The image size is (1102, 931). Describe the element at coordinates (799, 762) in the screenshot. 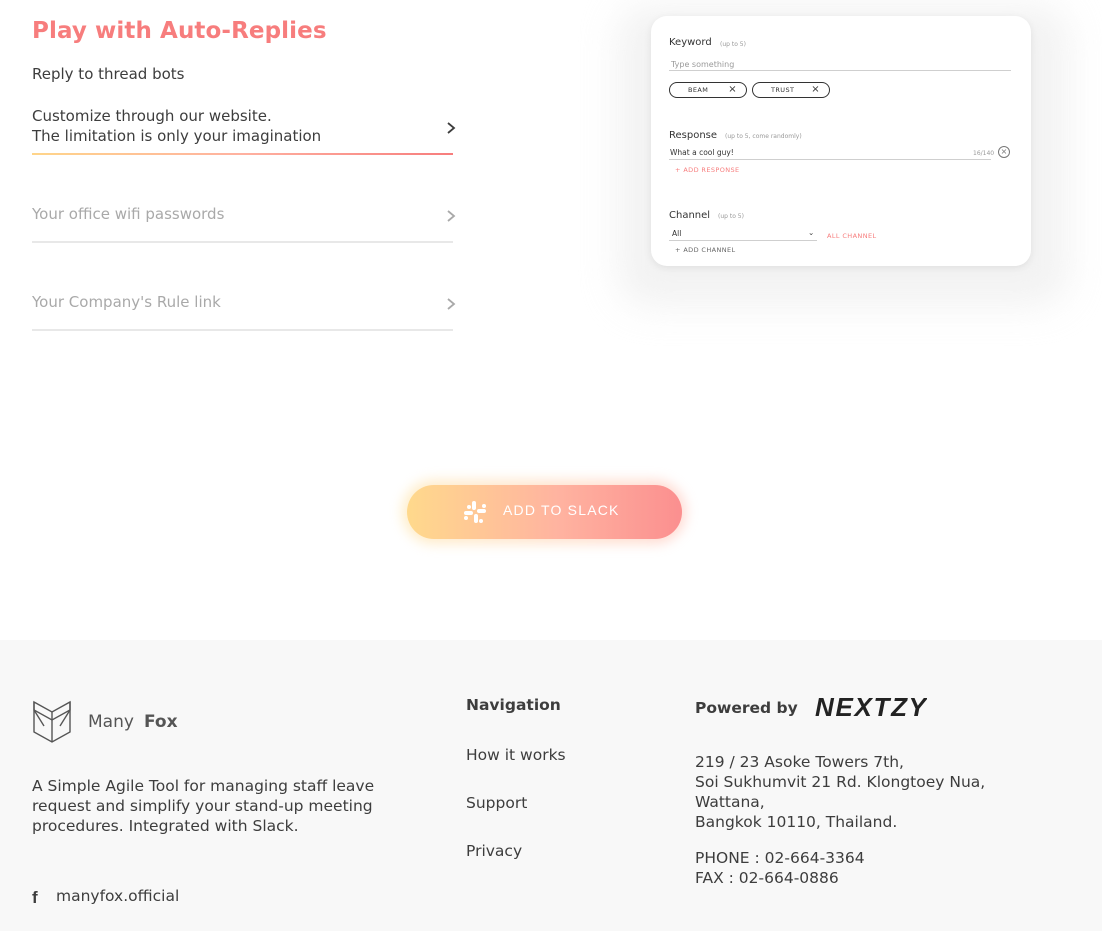

I see `address-line: 219 / 23 Asoke Towers 7th,` at that location.